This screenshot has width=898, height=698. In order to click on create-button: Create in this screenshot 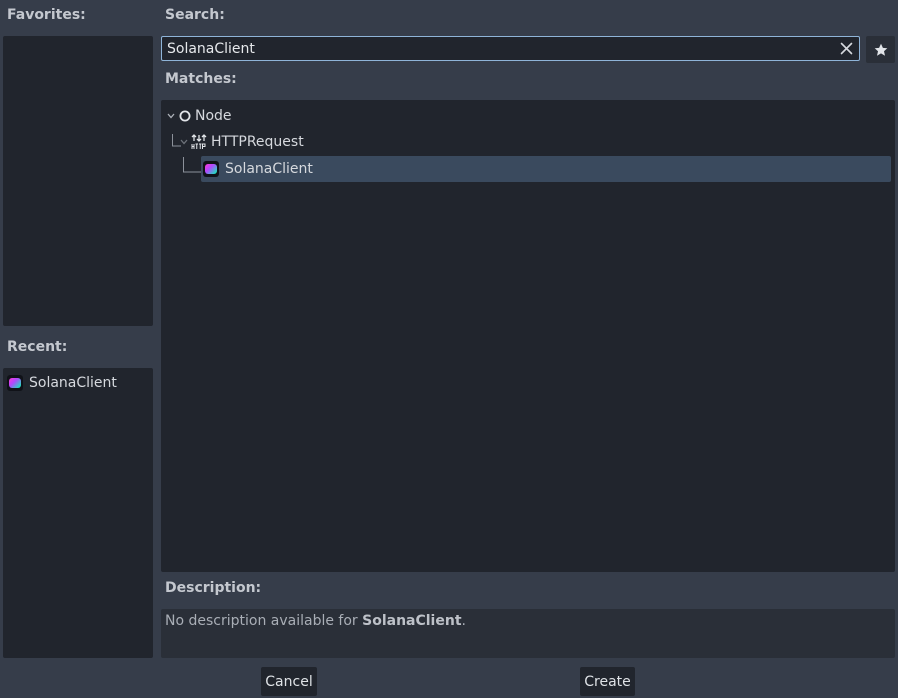, I will do `click(607, 681)`.